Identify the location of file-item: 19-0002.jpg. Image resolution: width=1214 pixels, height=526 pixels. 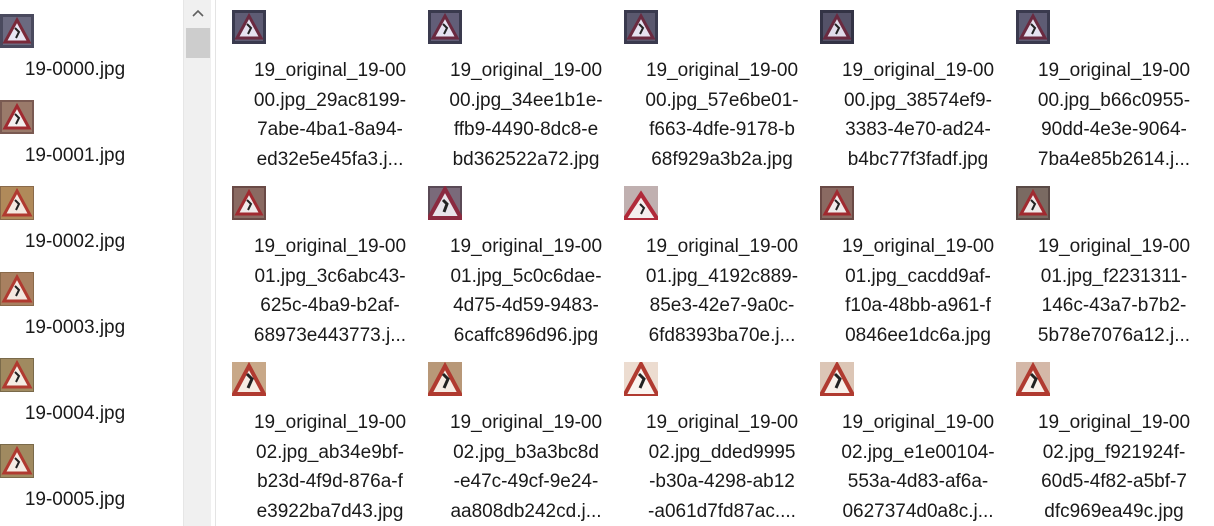
(75, 219).